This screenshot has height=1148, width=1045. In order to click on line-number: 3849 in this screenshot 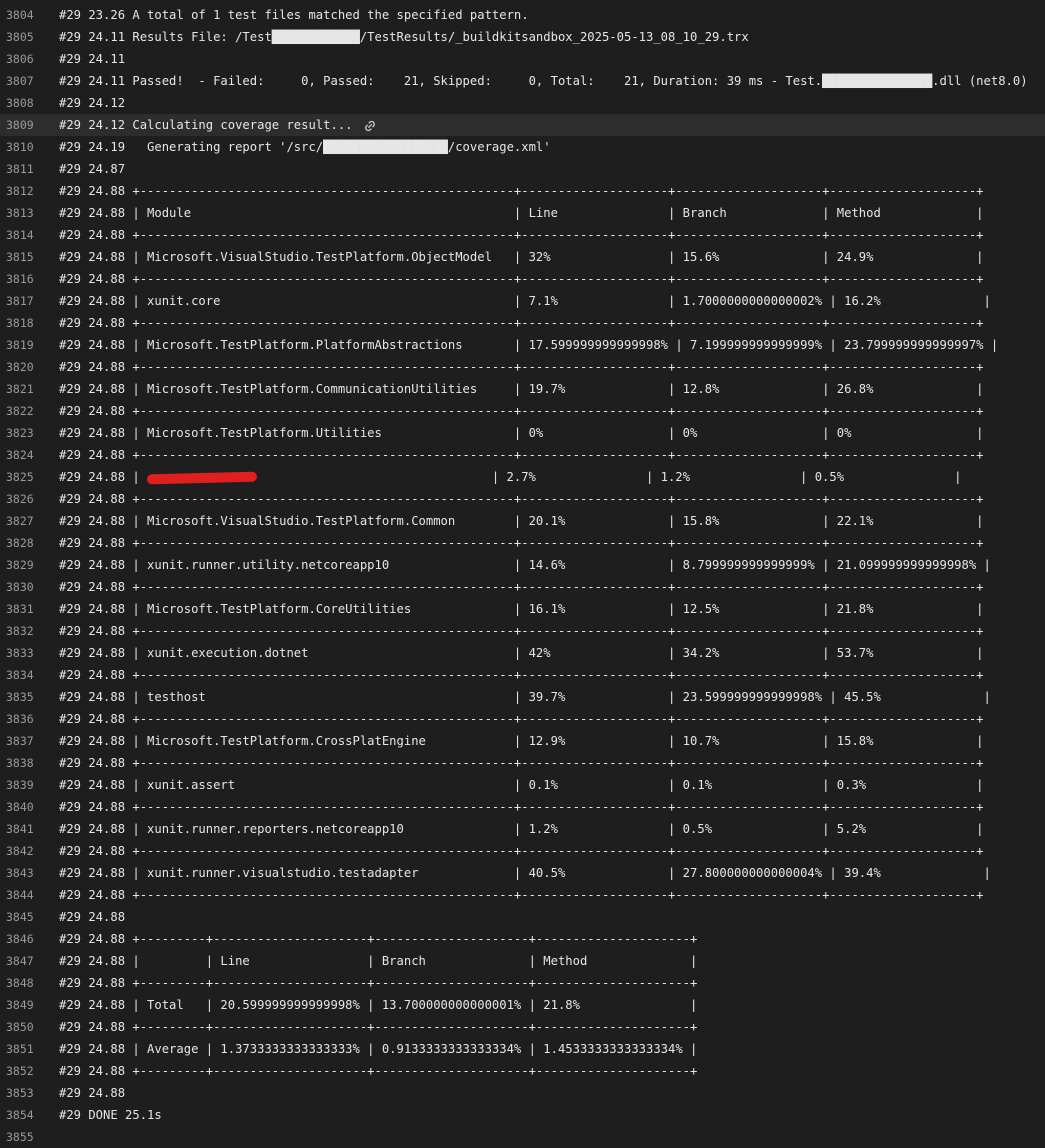, I will do `click(24, 1005)`.